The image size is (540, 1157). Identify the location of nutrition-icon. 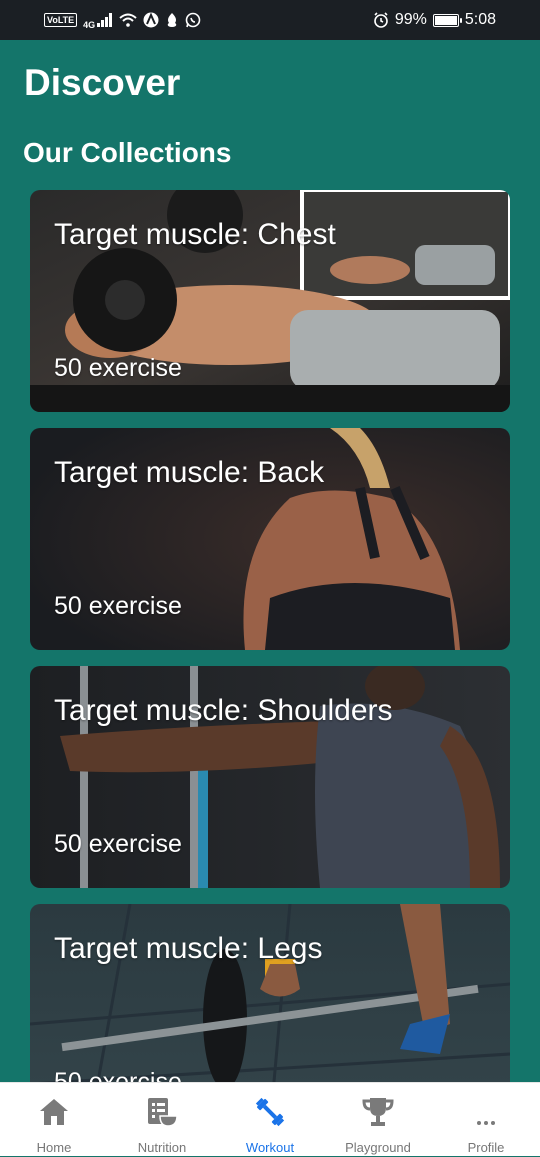
(162, 1112).